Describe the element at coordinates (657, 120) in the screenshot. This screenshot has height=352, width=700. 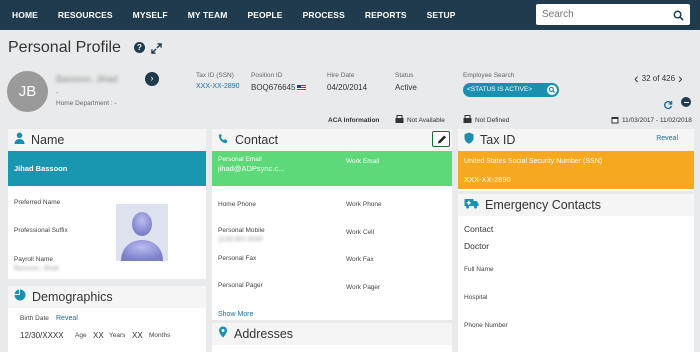
I see `date-range: 11/03/2017 - 11/02/2018` at that location.